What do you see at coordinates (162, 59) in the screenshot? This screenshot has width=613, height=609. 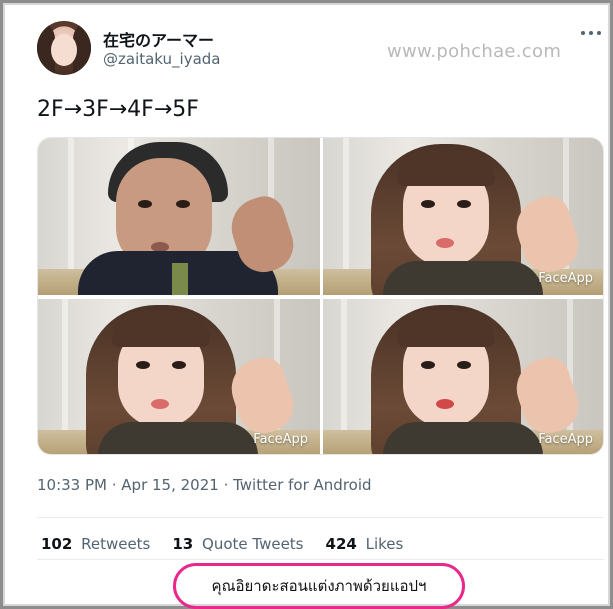 I see `user-handle: @zaitaku_iyada` at bounding box center [162, 59].